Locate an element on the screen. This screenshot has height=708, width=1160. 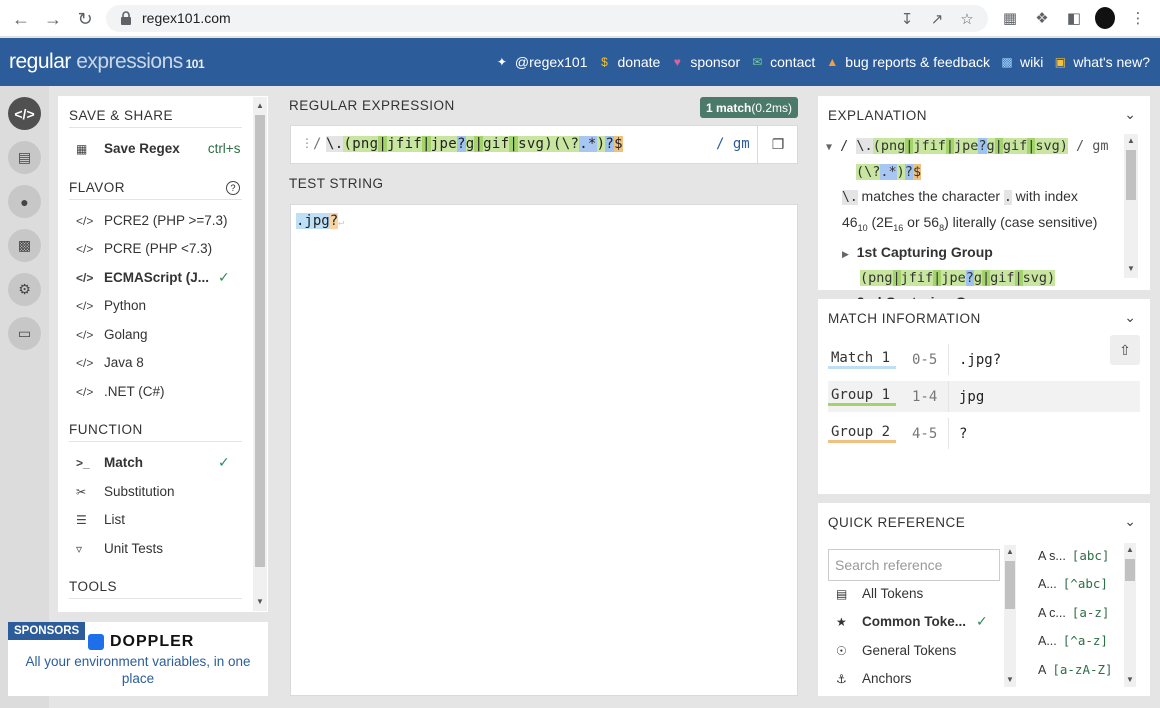
save-shortcut: ctrl+s is located at coordinates (224, 148).